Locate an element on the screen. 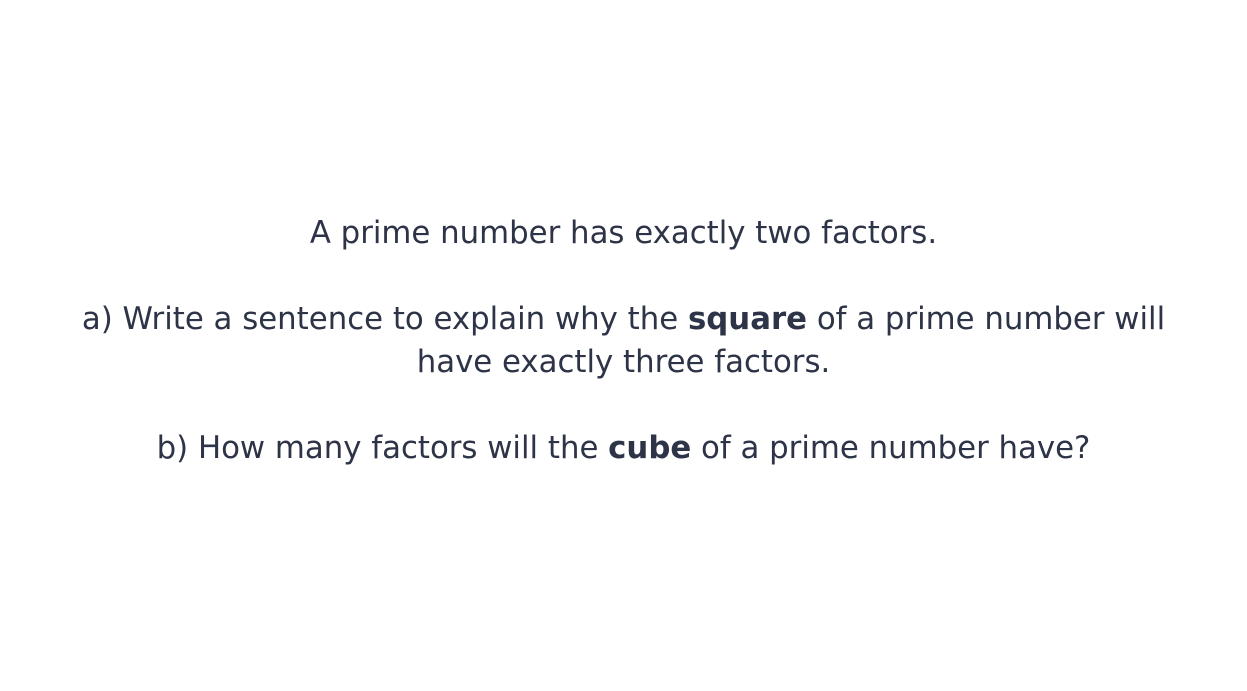 The image size is (1247, 691). intro-text: A prime number has exactly two factors. is located at coordinates (623, 233).